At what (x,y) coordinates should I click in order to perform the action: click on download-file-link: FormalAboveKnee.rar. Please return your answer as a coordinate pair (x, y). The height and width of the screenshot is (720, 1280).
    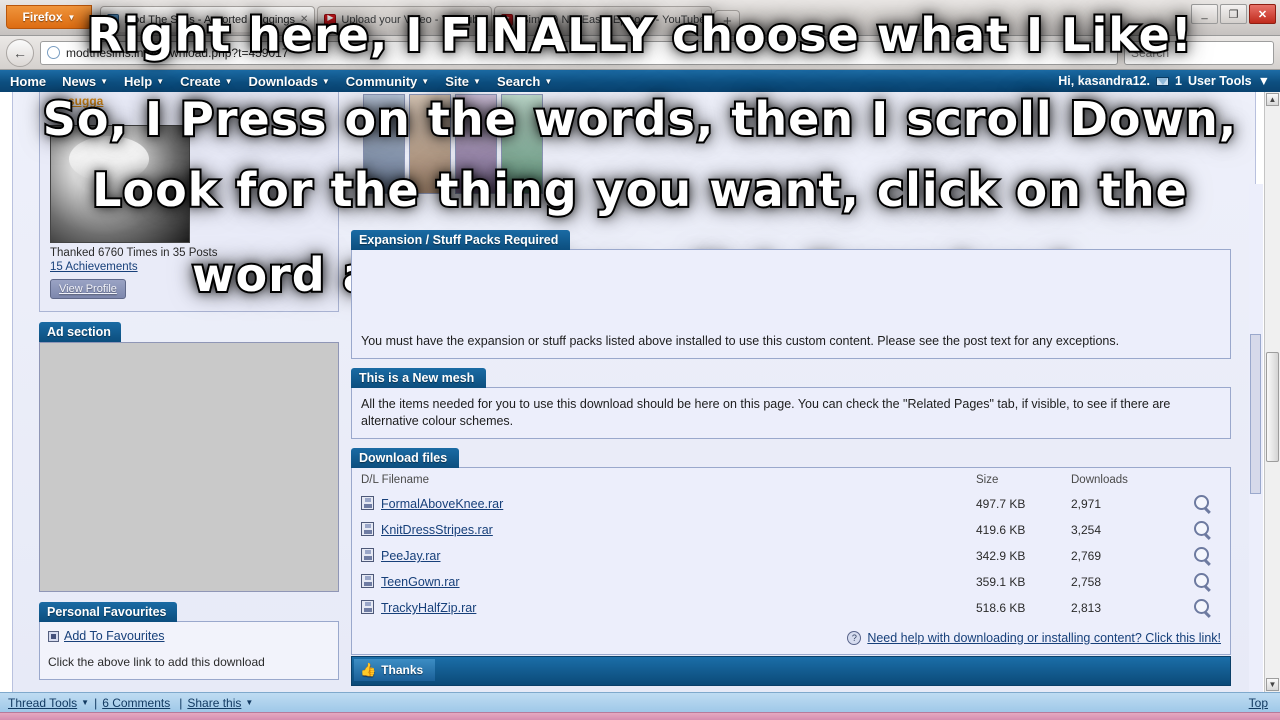
    Looking at the image, I should click on (442, 504).